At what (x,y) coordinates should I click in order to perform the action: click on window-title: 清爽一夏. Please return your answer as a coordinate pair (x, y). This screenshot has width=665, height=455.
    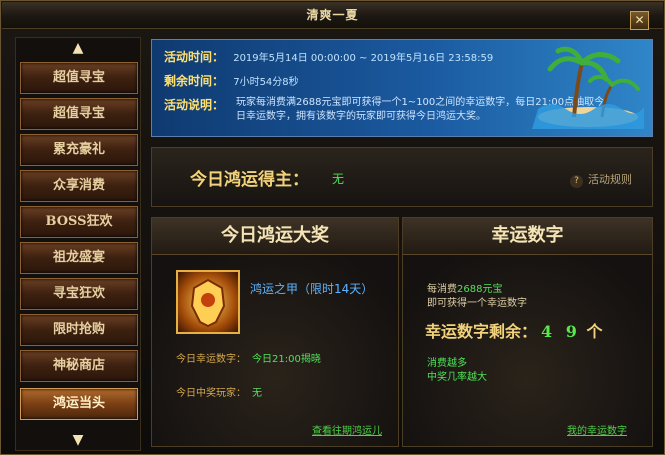
    Looking at the image, I should click on (332, 15).